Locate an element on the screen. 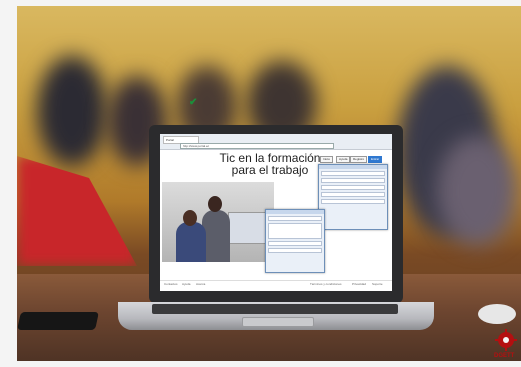  hero-photo is located at coordinates (218, 222).